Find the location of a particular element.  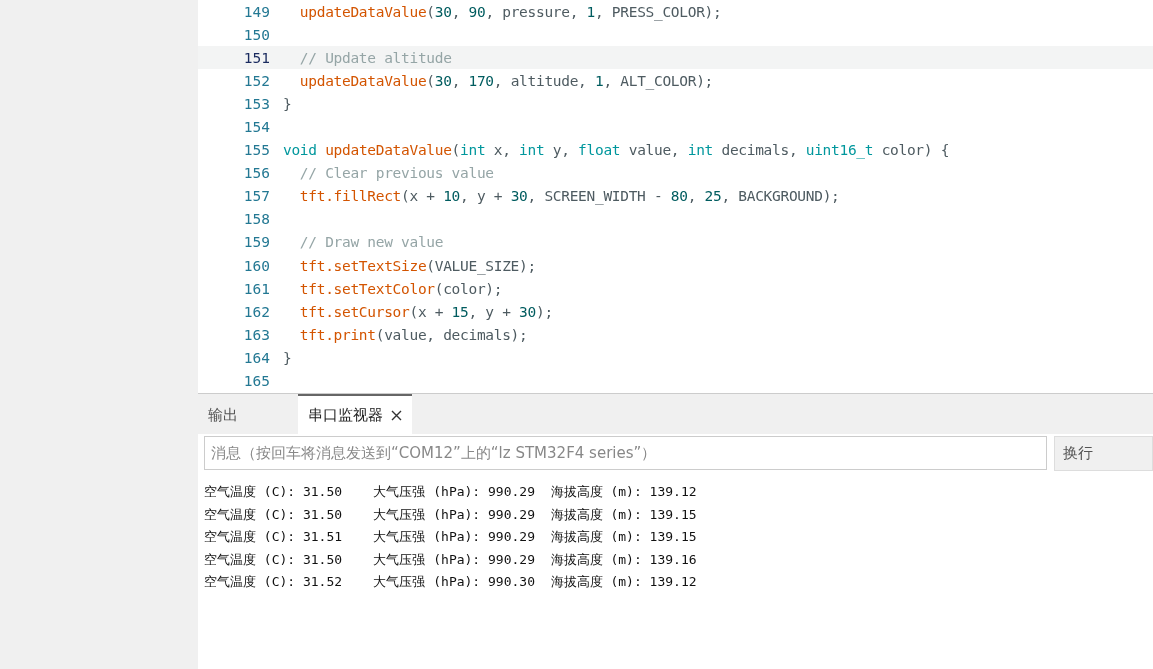

panel-tab: 串口监视器 is located at coordinates (355, 414).